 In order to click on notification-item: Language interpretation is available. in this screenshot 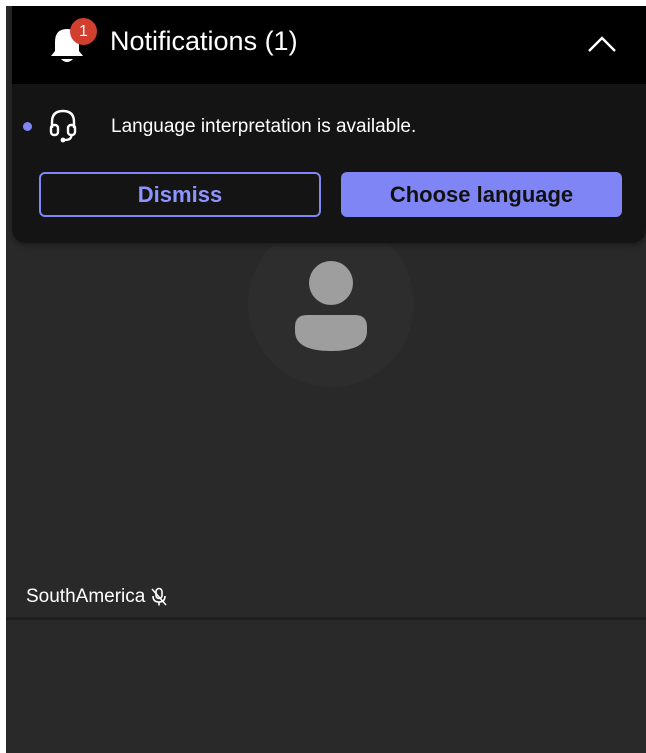, I will do `click(329, 128)`.